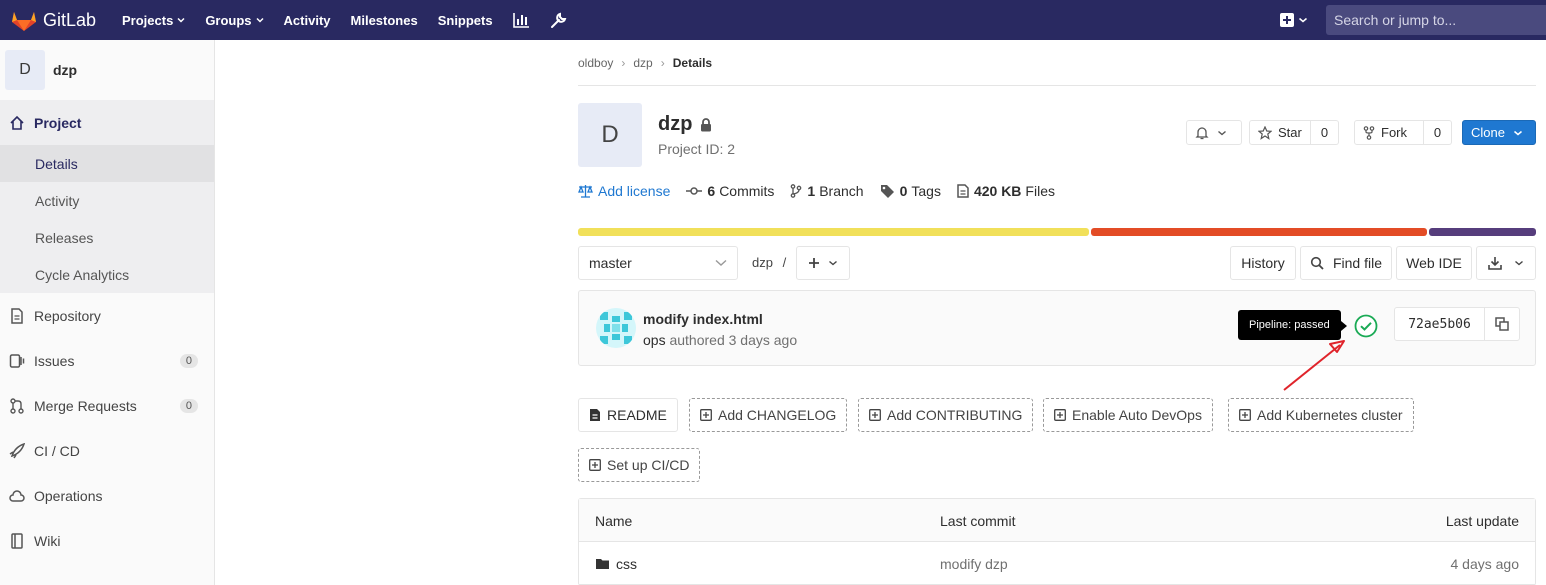  What do you see at coordinates (616, 328) in the screenshot?
I see `author-avatar` at bounding box center [616, 328].